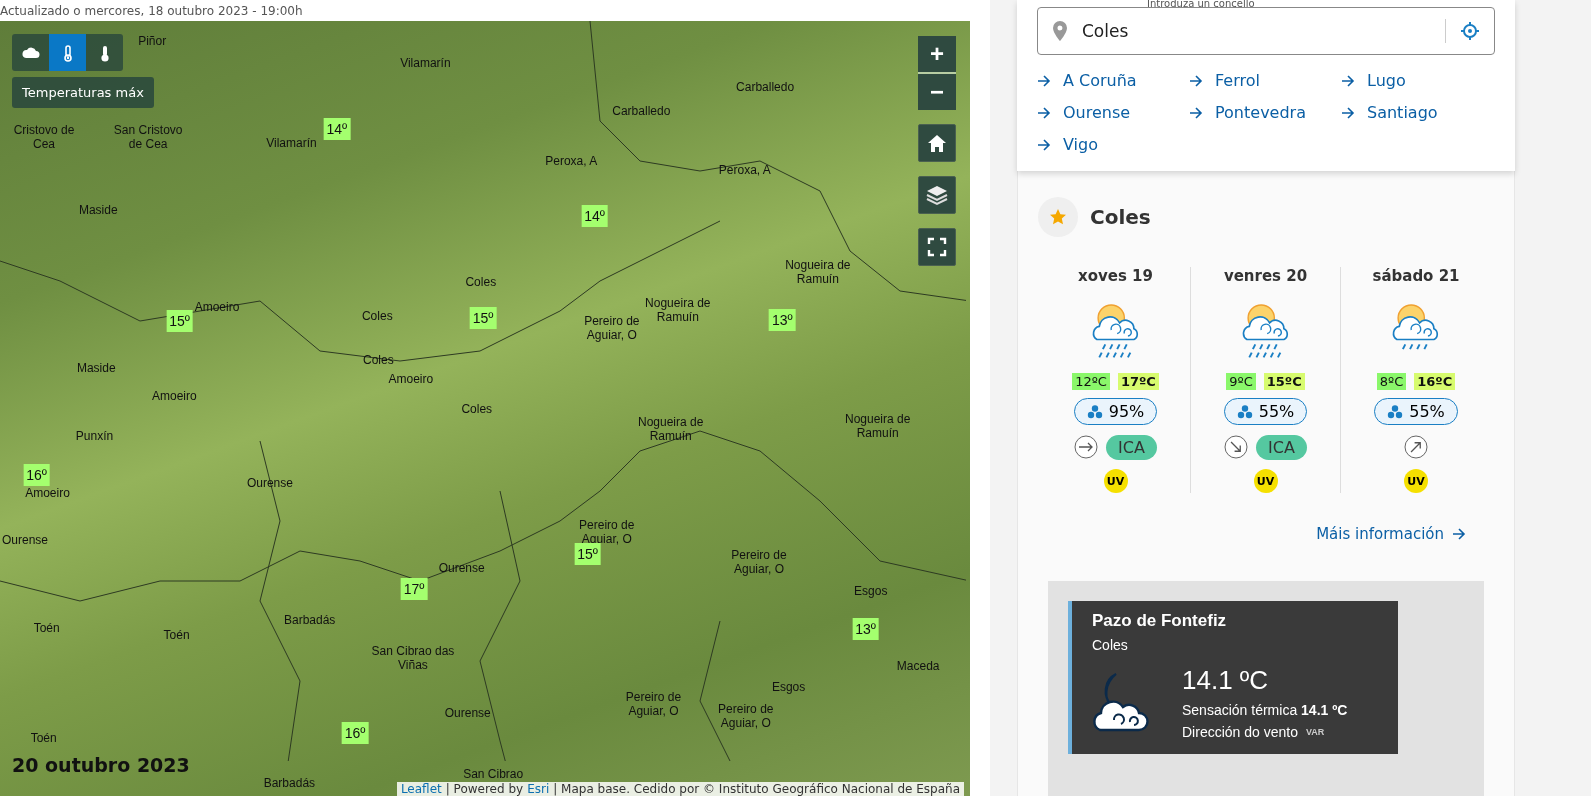  I want to click on place-label: San Cibrao, so click(493, 774).